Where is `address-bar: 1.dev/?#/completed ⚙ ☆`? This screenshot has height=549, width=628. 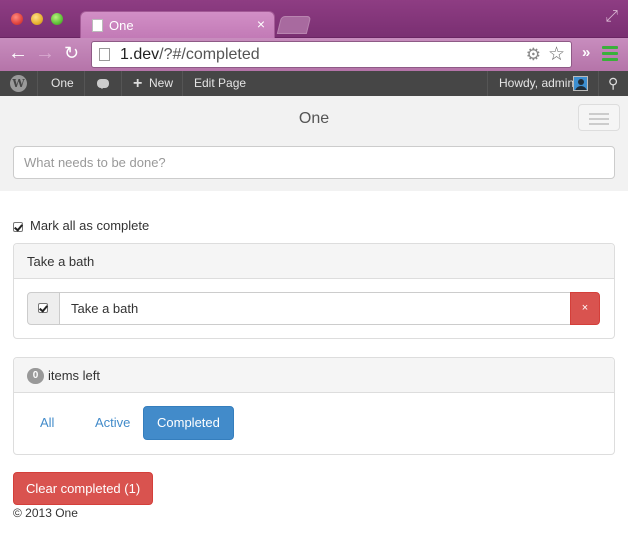
address-bar: 1.dev/?#/completed ⚙ ☆ is located at coordinates (331, 54).